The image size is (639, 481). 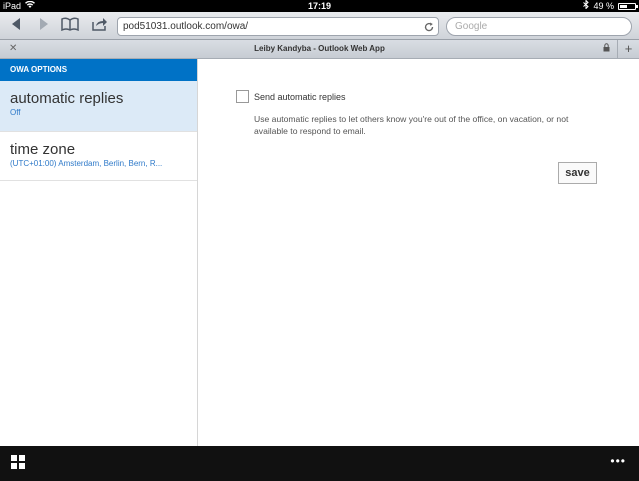 What do you see at coordinates (67, 98) in the screenshot?
I see `sidebar-item-title: automatic replies` at bounding box center [67, 98].